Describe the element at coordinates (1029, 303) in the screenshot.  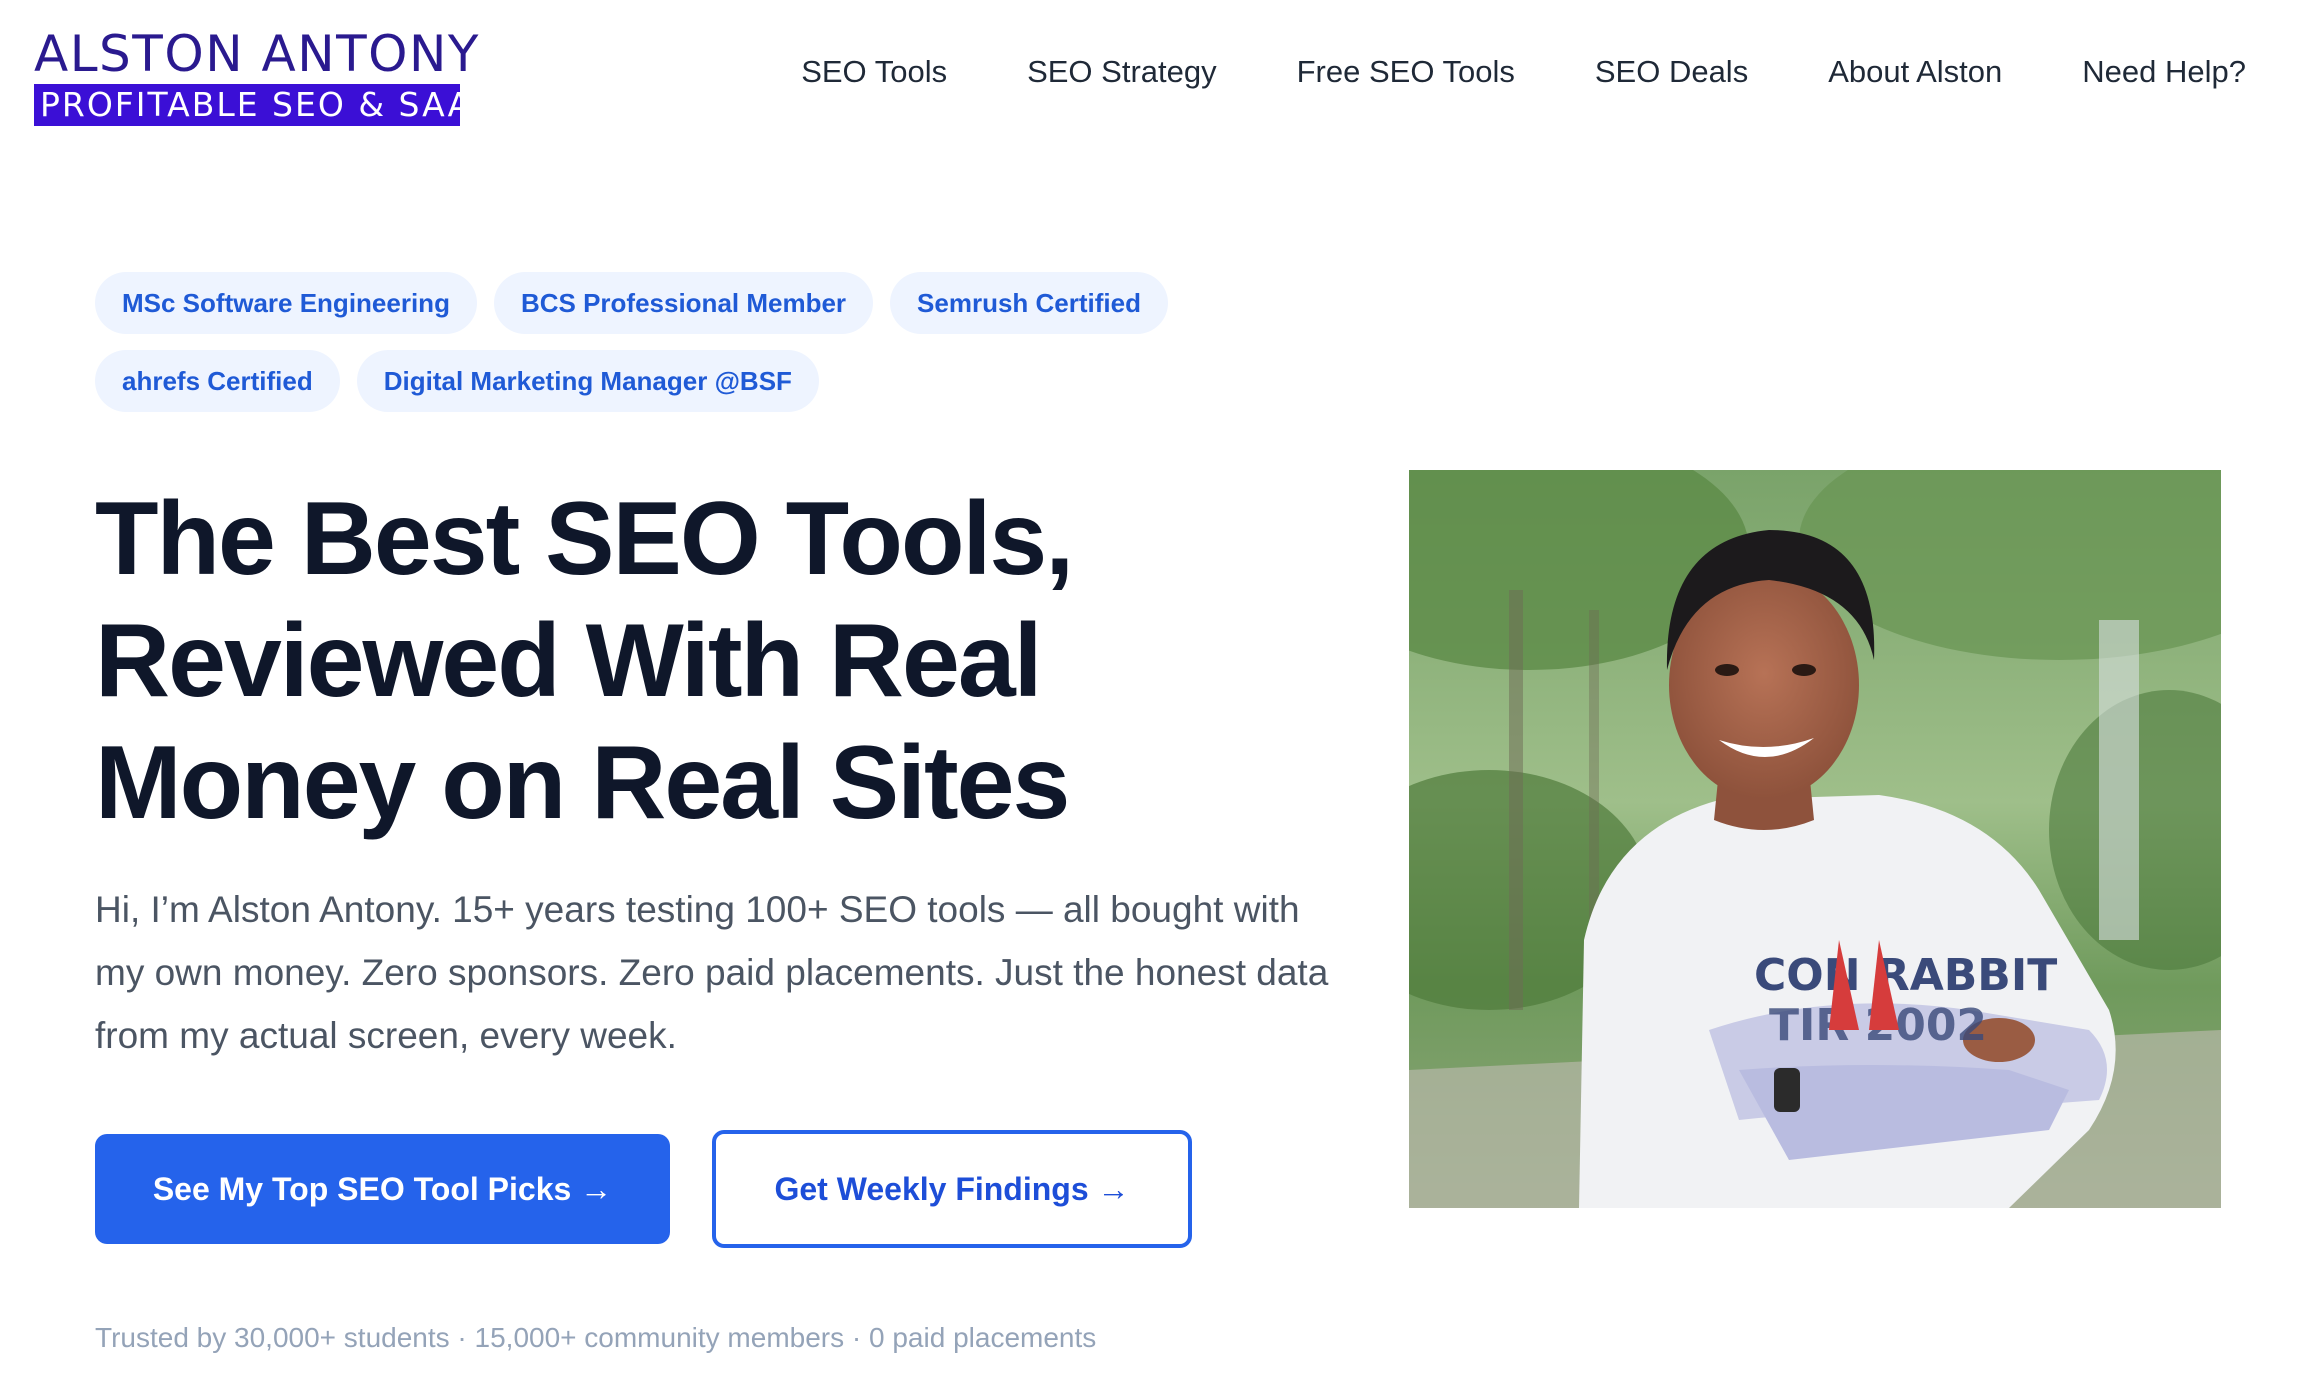
I see `badge-semrush: Semrush Certified` at that location.